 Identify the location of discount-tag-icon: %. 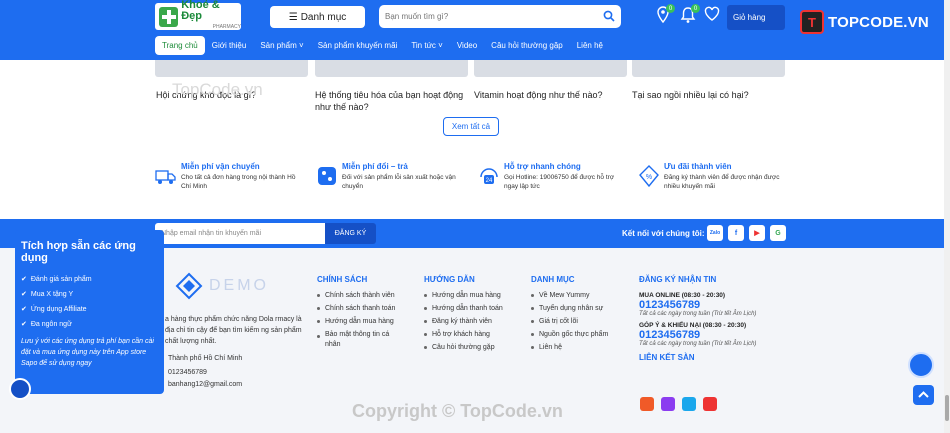
(649, 176).